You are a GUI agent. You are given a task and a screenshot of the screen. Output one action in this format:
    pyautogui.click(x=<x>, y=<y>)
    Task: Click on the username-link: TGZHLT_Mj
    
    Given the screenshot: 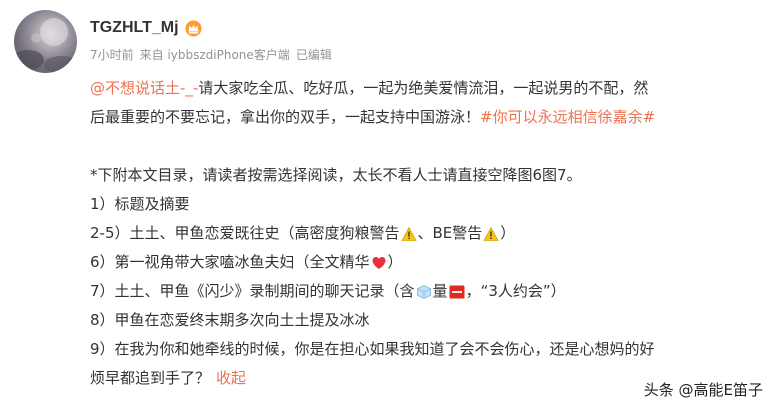 What is the action you would take?
    pyautogui.click(x=134, y=28)
    